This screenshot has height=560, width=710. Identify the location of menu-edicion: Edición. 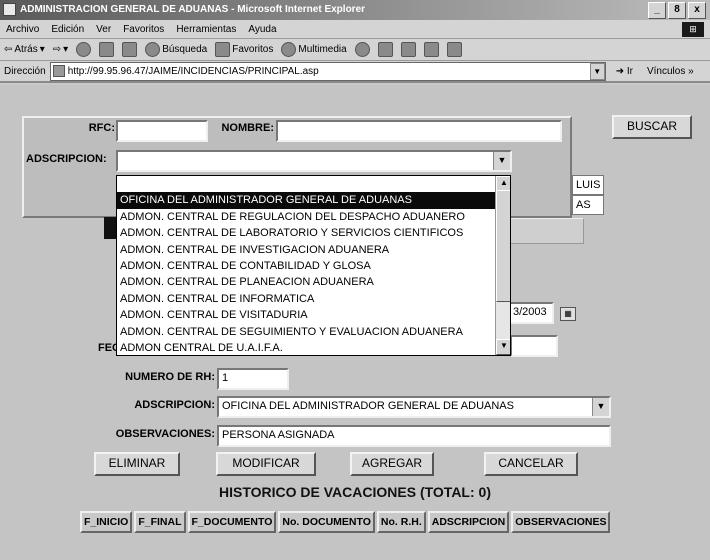
(67, 29).